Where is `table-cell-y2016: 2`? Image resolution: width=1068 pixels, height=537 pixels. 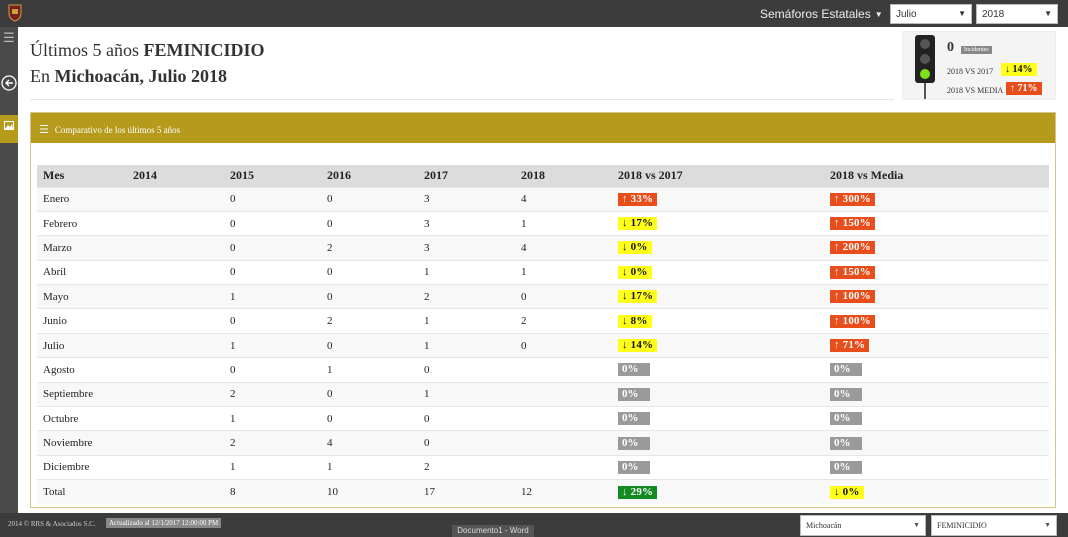
table-cell-y2016: 2 is located at coordinates (369, 248).